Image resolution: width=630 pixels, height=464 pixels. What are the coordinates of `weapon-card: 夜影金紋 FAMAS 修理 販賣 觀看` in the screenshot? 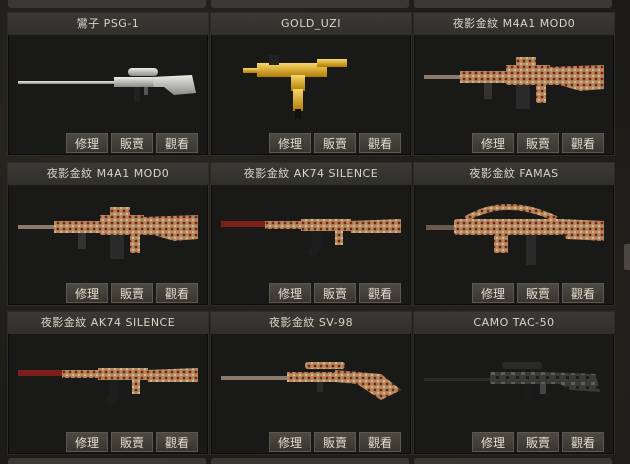 It's located at (514, 234).